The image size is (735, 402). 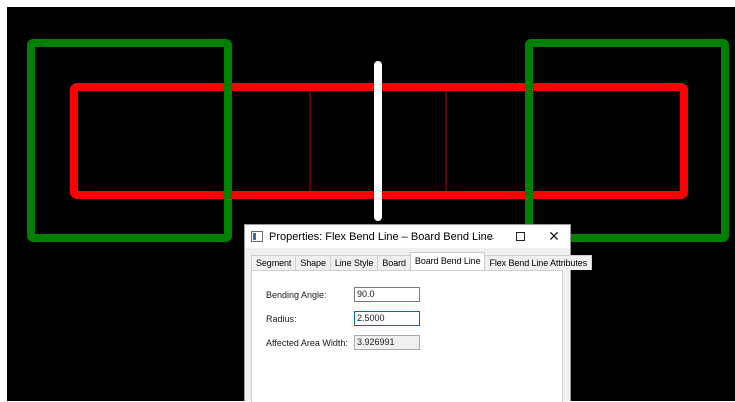 I want to click on dialog-app-icon, so click(x=257, y=236).